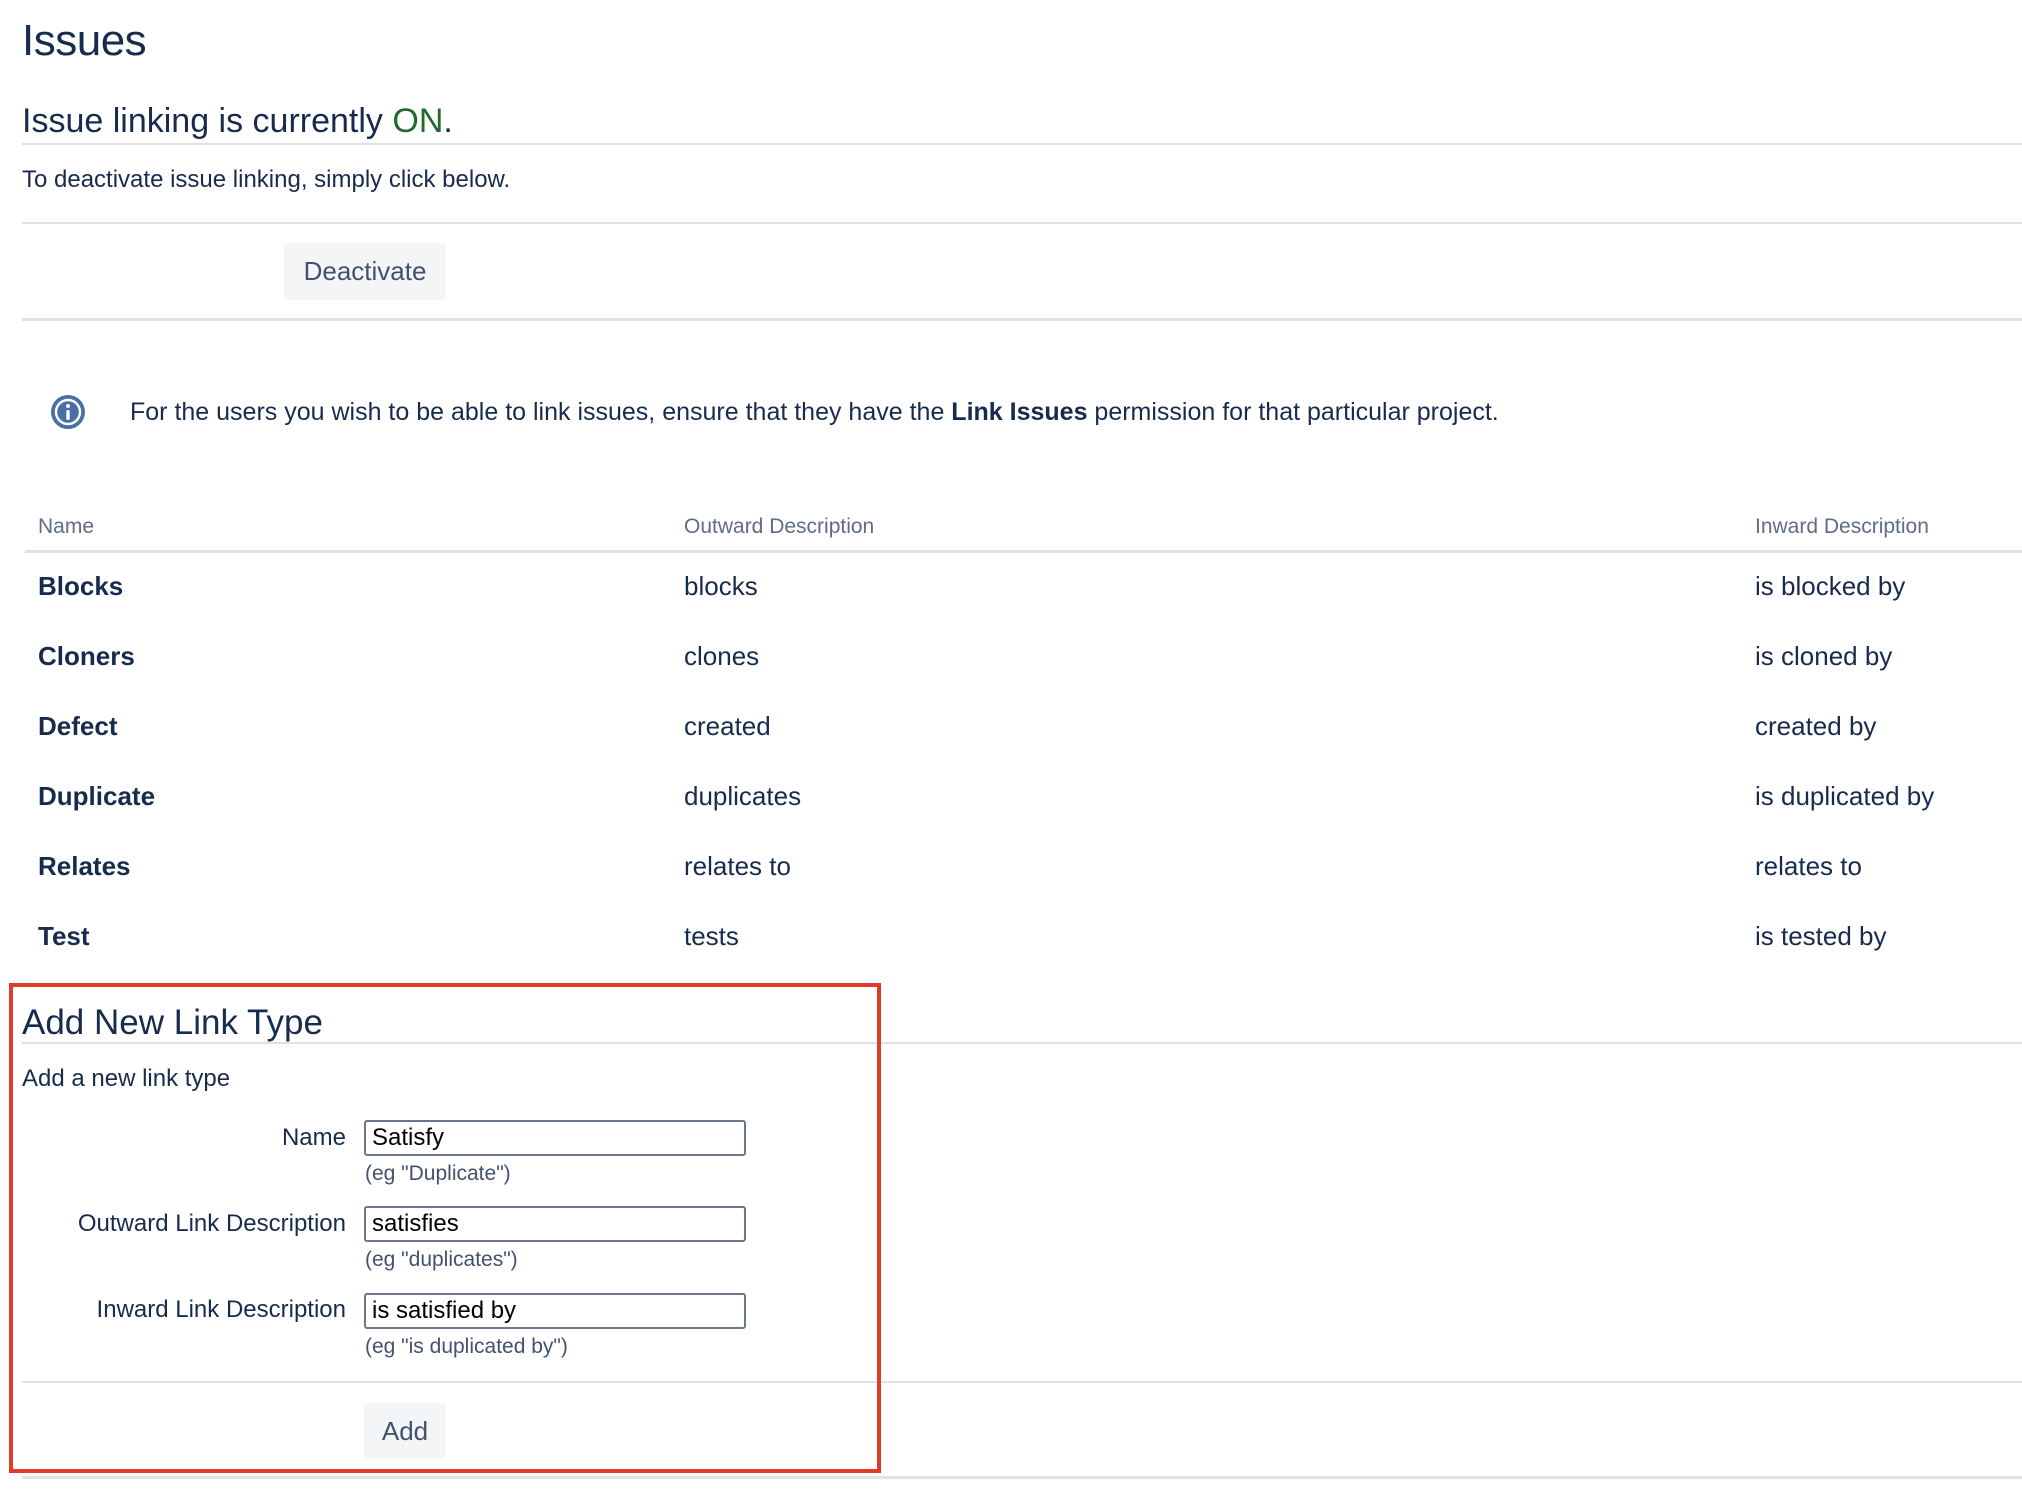 This screenshot has height=1494, width=2022. Describe the element at coordinates (1845, 796) in the screenshot. I see `link-type-inward: is duplicated by` at that location.